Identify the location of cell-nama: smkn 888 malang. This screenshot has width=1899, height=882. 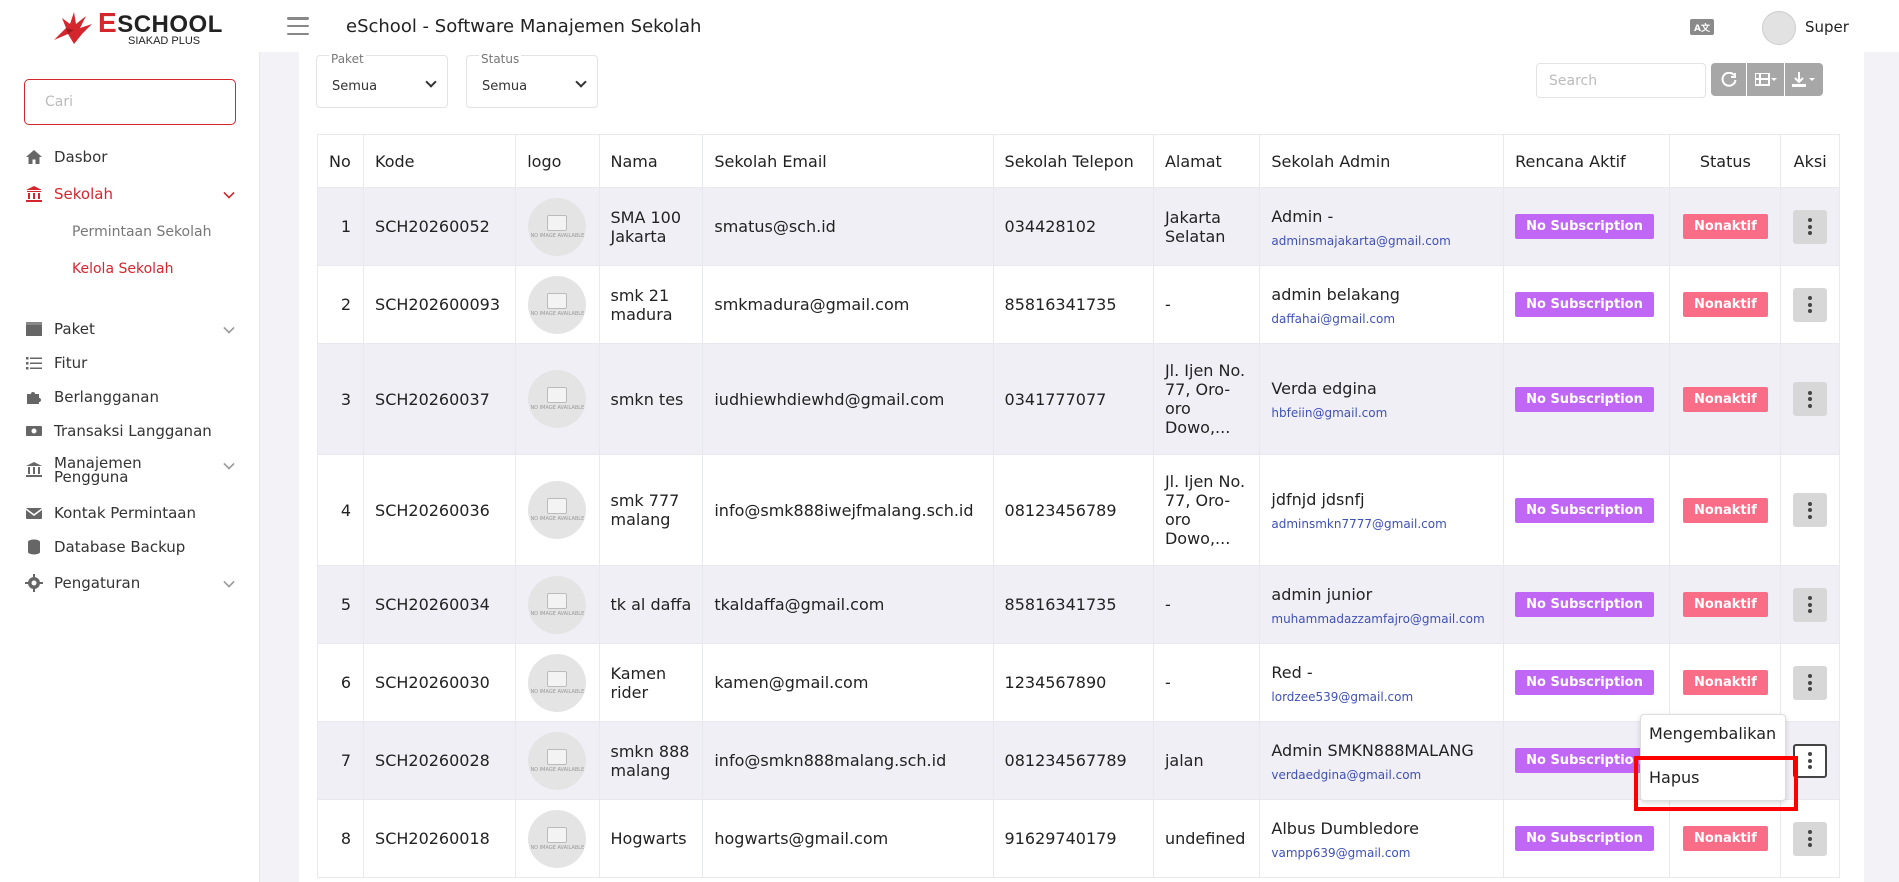
(651, 760).